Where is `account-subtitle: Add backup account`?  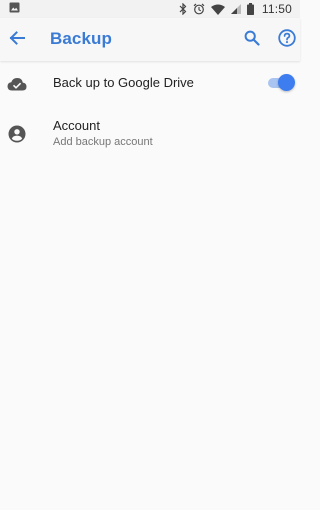 account-subtitle: Add backup account is located at coordinates (103, 142).